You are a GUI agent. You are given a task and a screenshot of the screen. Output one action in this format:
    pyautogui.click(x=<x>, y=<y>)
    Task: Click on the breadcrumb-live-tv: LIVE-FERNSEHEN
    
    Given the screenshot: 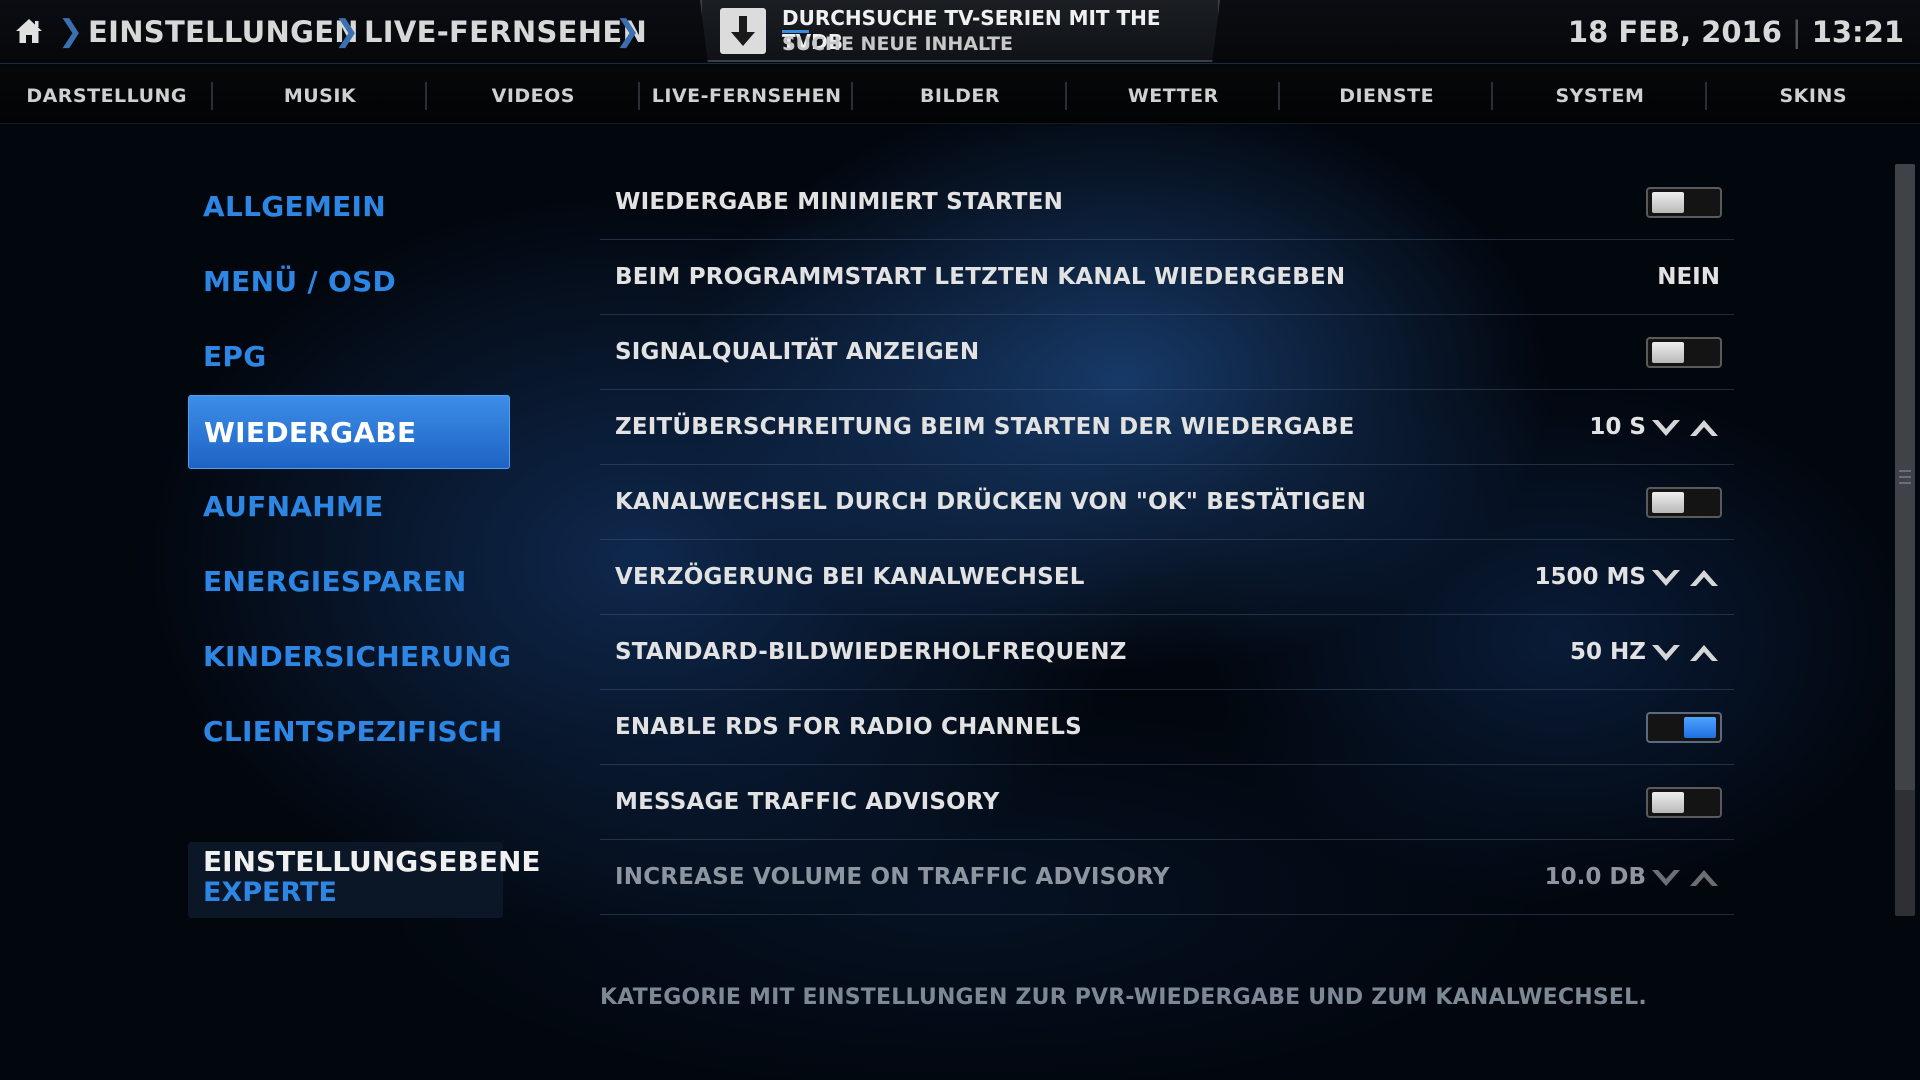 What is the action you would take?
    pyautogui.click(x=505, y=32)
    